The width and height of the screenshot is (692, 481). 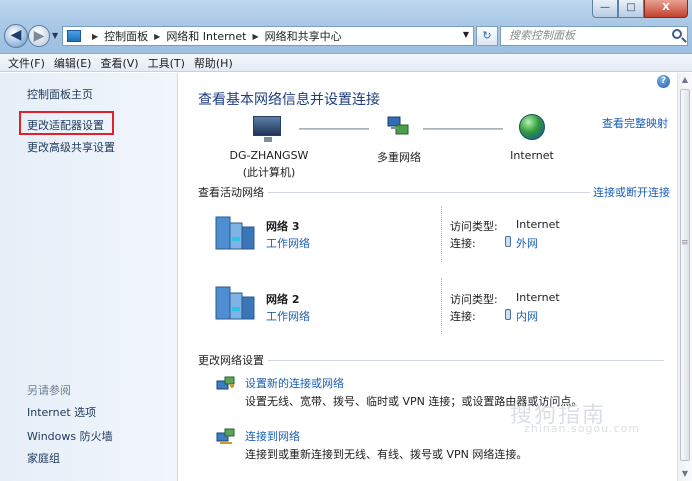 I want to click on internet-options-link: Internet 选项, so click(x=61, y=412).